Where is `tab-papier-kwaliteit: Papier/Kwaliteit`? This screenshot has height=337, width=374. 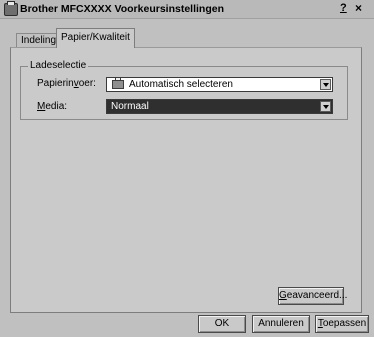
tab-papier-kwaliteit: Papier/Kwaliteit is located at coordinates (95, 38).